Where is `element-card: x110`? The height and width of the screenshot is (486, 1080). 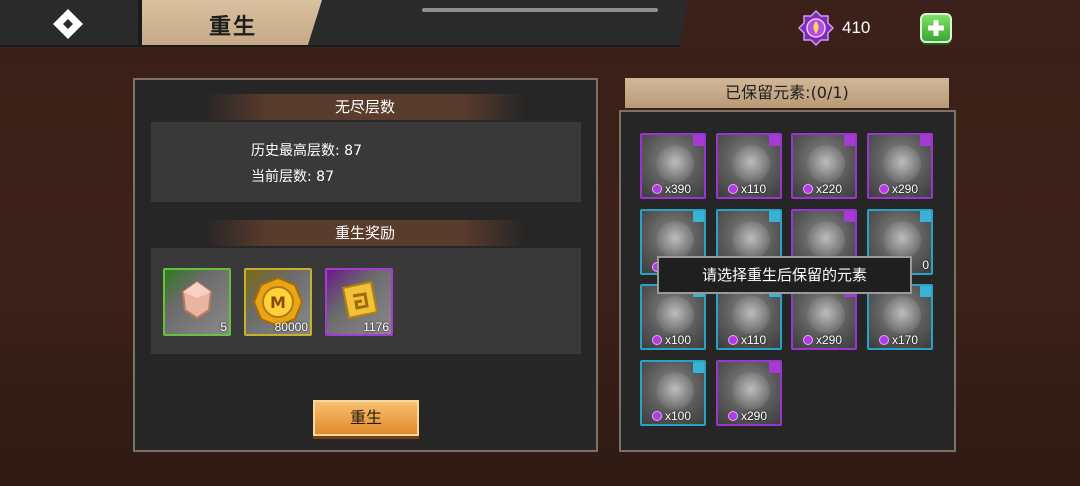
element-card: x110 is located at coordinates (749, 166).